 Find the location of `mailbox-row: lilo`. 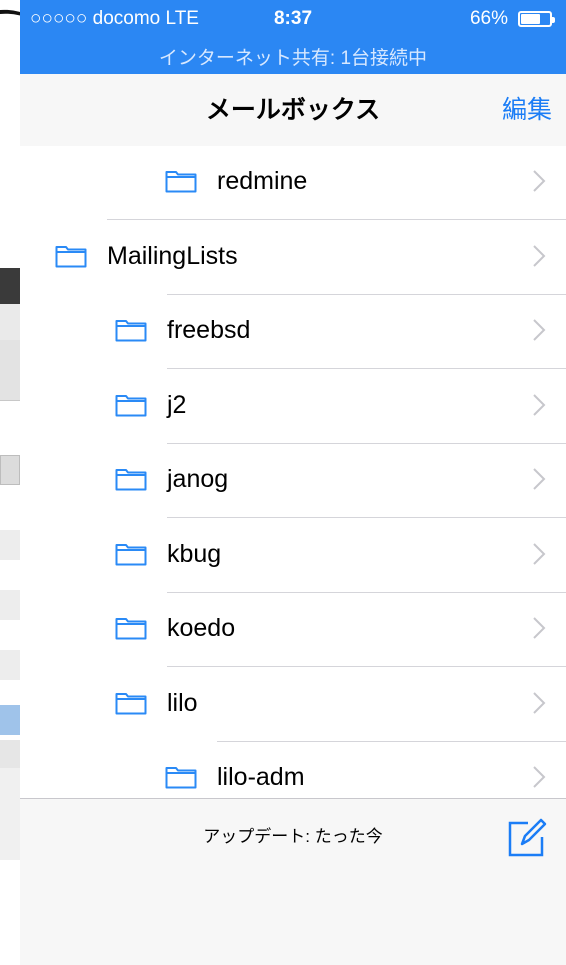

mailbox-row: lilo is located at coordinates (293, 705).